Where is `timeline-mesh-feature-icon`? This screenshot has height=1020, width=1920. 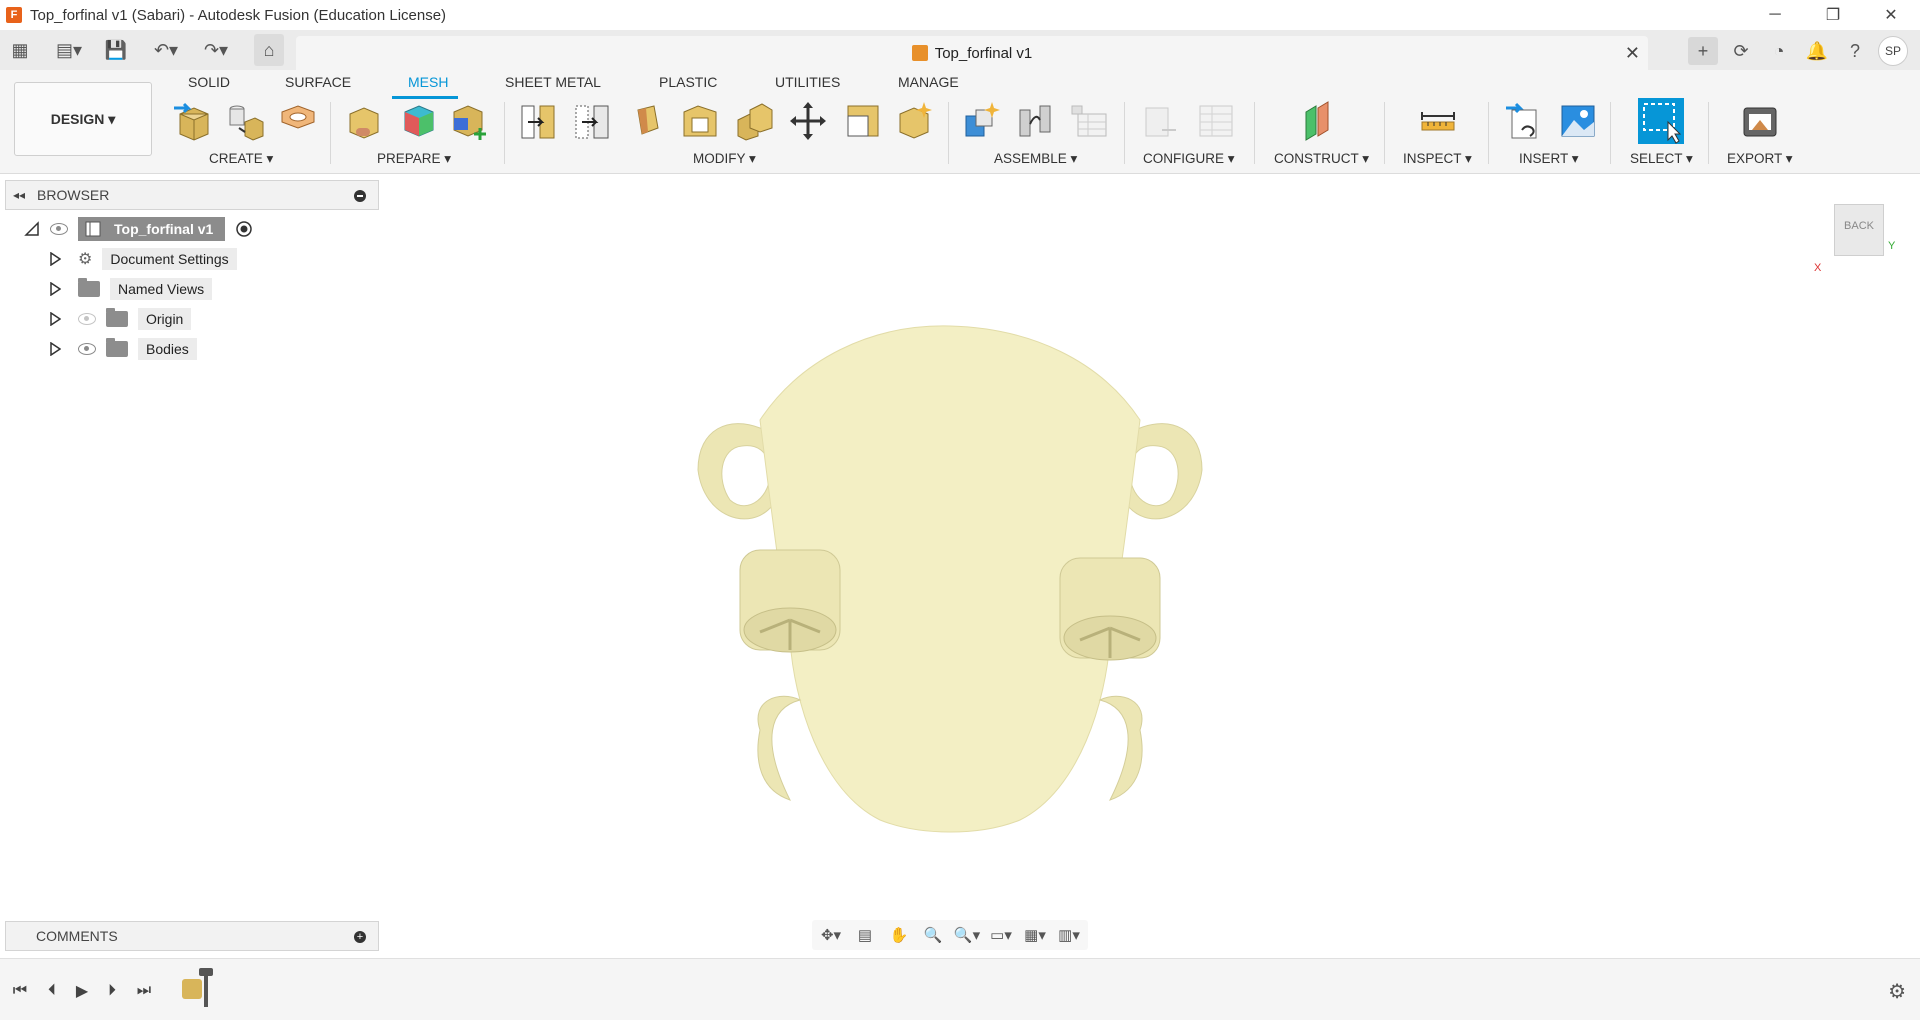 timeline-mesh-feature-icon is located at coordinates (192, 989).